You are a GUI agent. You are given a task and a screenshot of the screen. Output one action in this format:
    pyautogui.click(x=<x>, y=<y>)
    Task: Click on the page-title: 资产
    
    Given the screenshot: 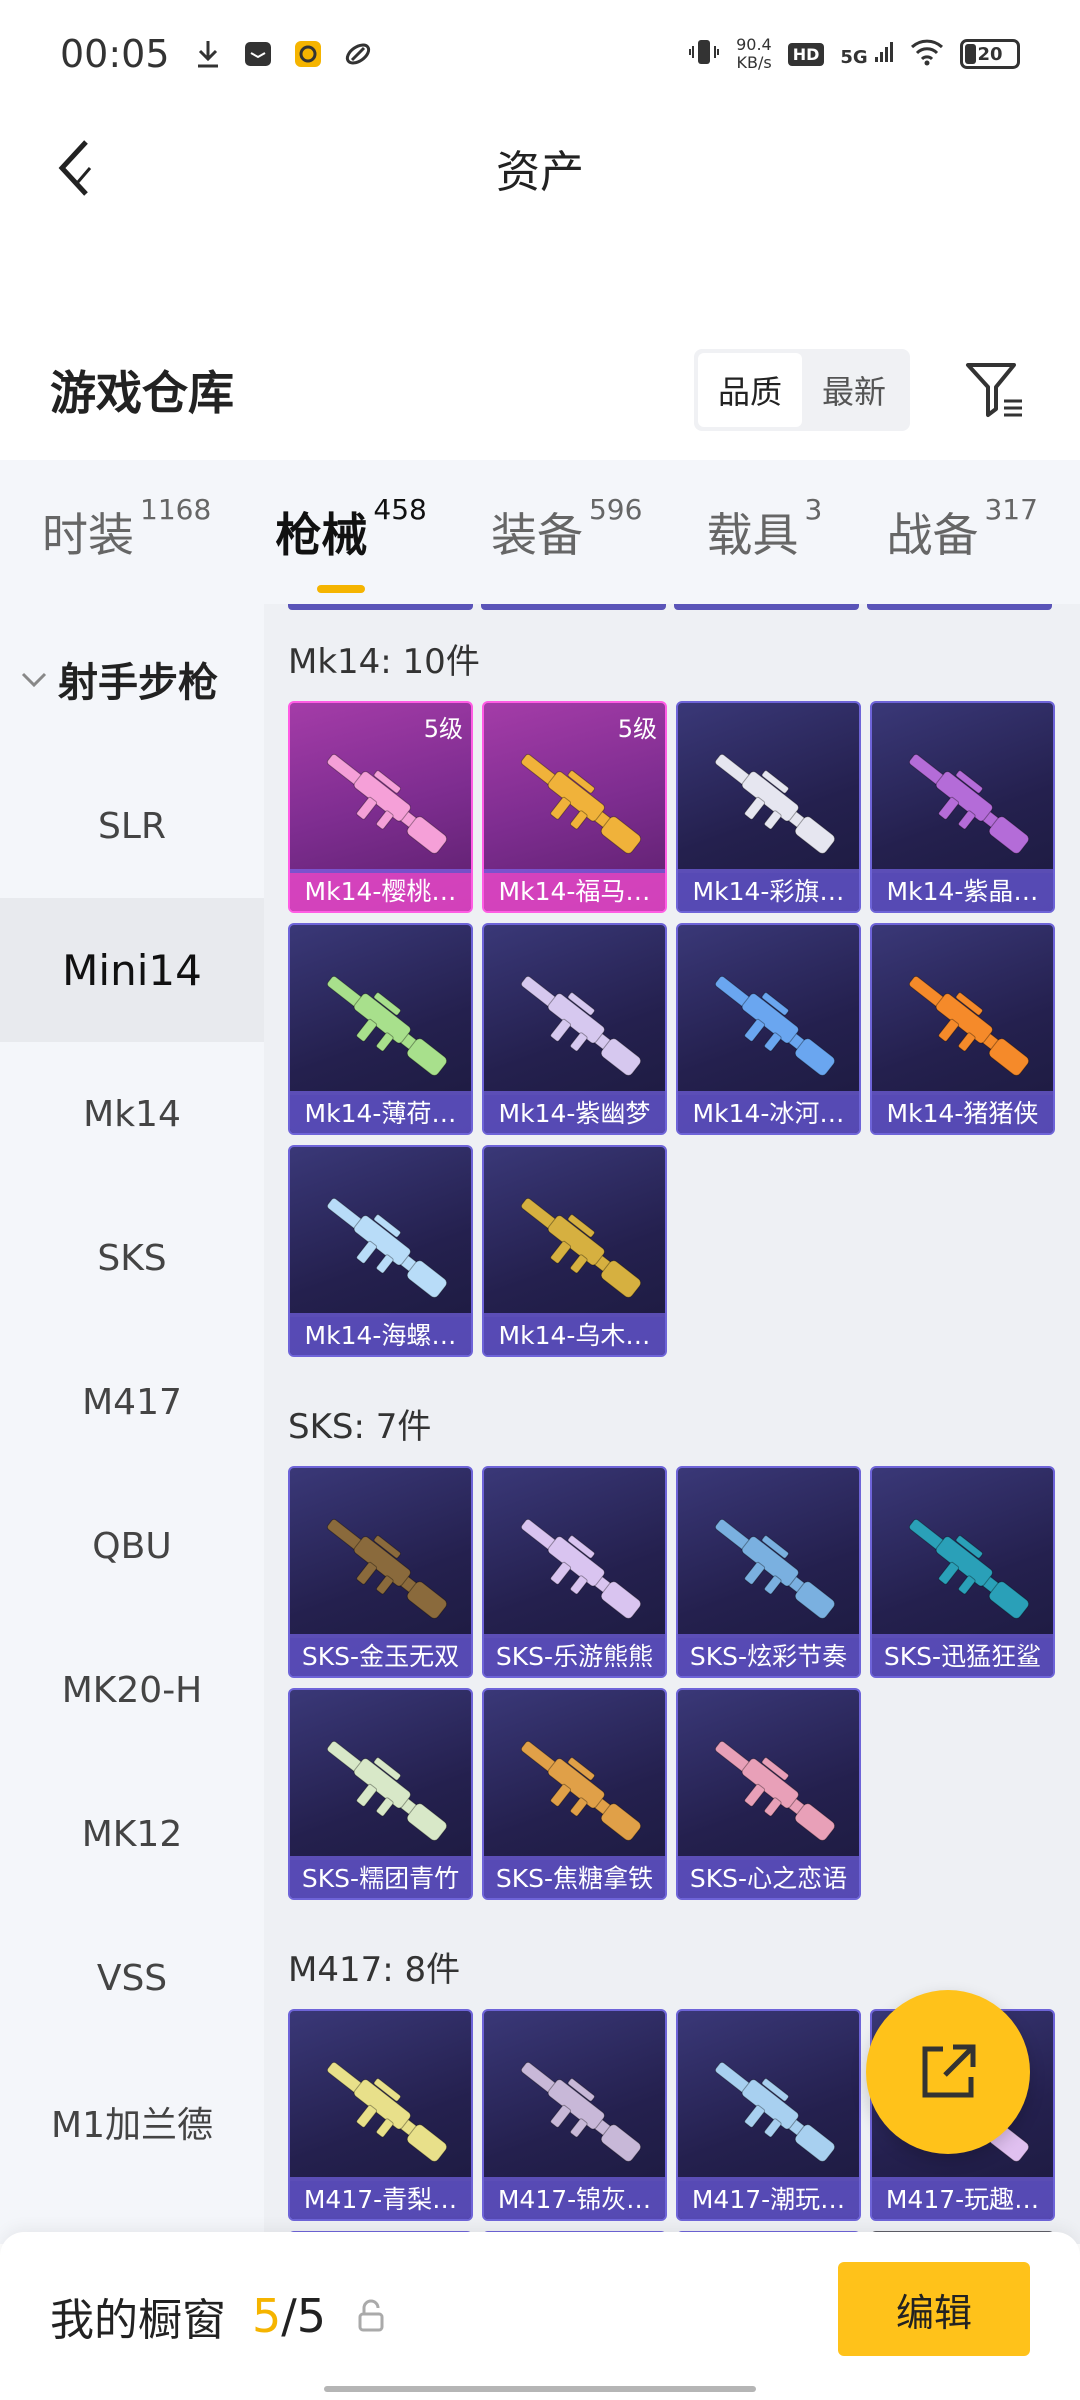 What is the action you would take?
    pyautogui.click(x=540, y=172)
    